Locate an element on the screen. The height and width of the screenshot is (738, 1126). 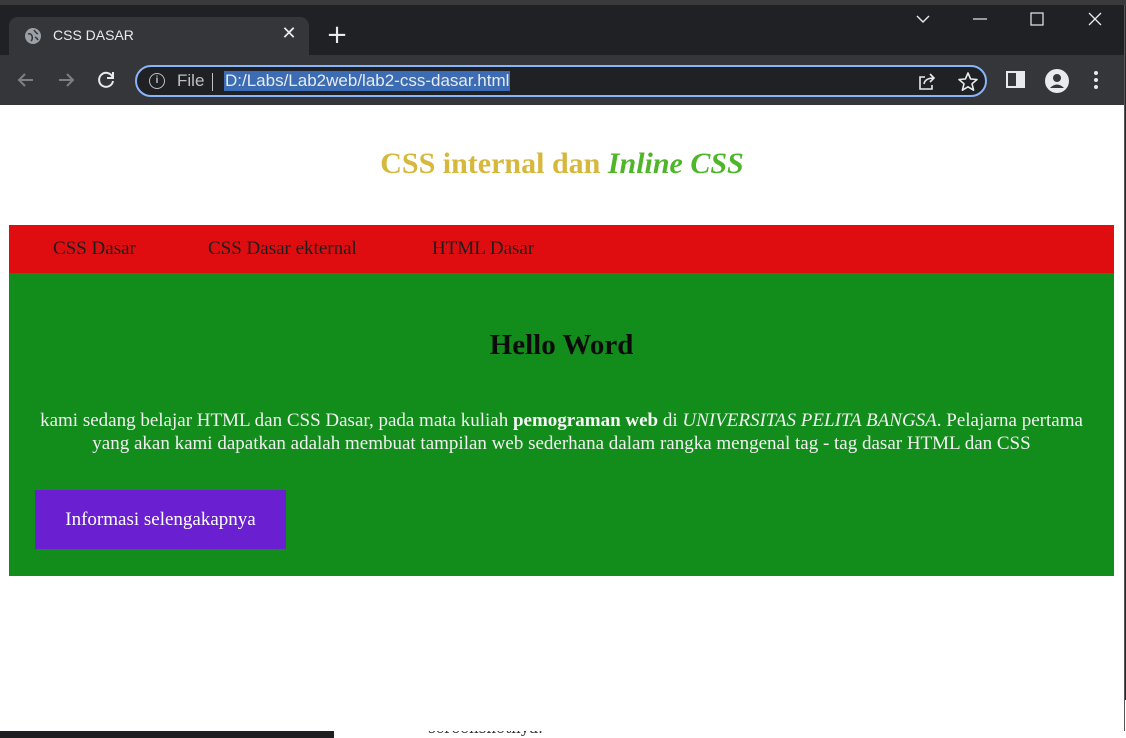
arrow-right-icon is located at coordinates (67, 80).